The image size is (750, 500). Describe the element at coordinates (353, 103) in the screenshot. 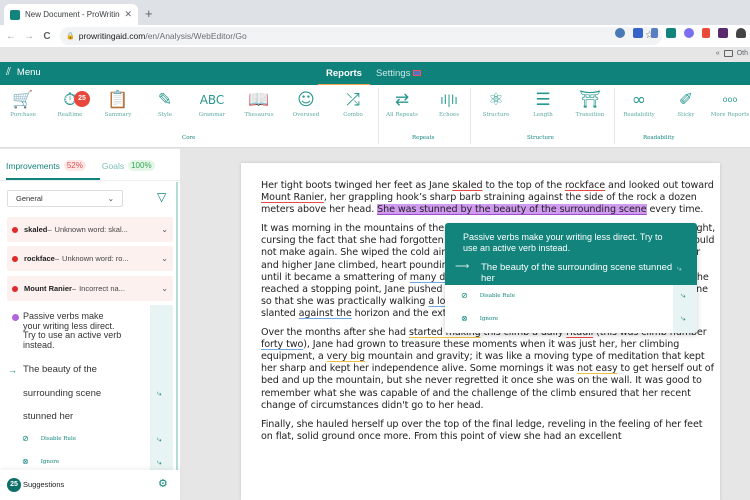

I see `tool-combo: ⤮ Combo` at that location.